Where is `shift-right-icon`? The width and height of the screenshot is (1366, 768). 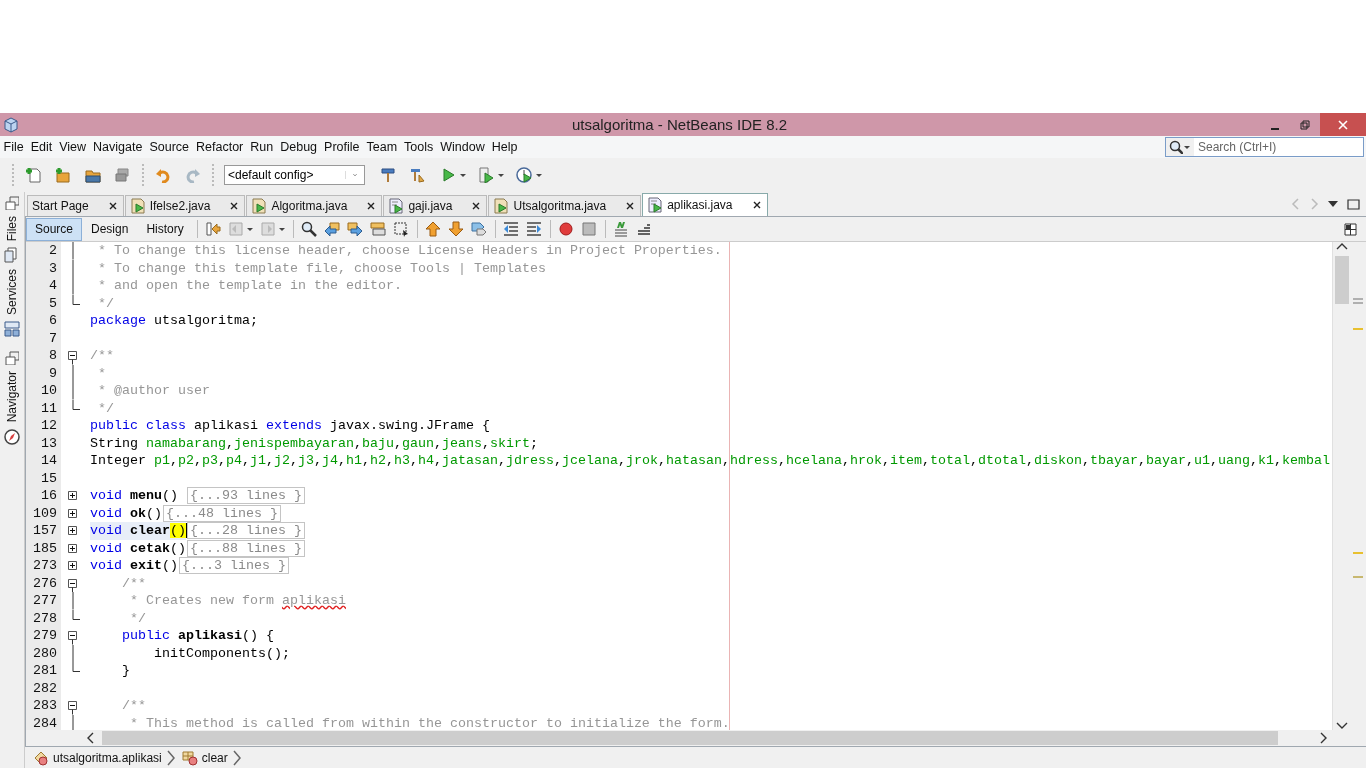
shift-right-icon is located at coordinates (534, 229).